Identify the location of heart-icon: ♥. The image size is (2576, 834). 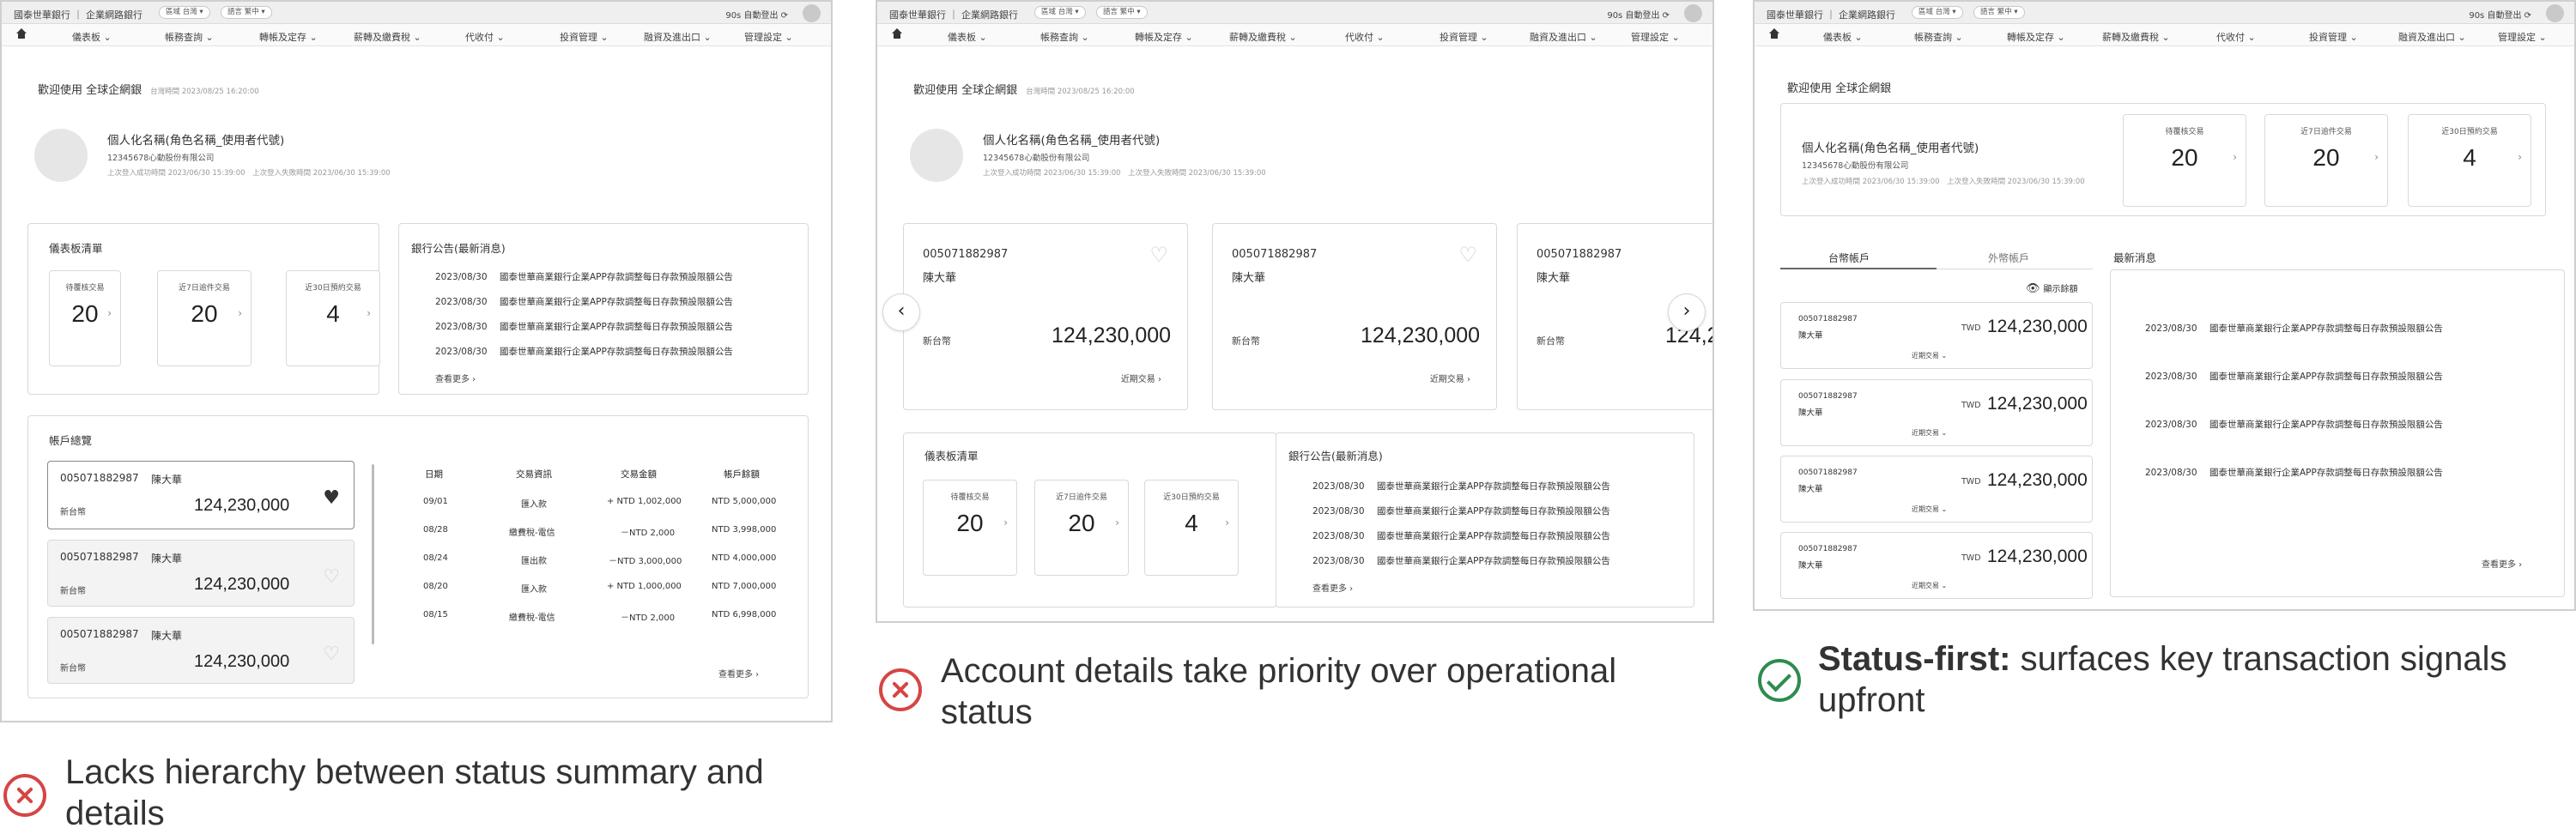
(331, 498).